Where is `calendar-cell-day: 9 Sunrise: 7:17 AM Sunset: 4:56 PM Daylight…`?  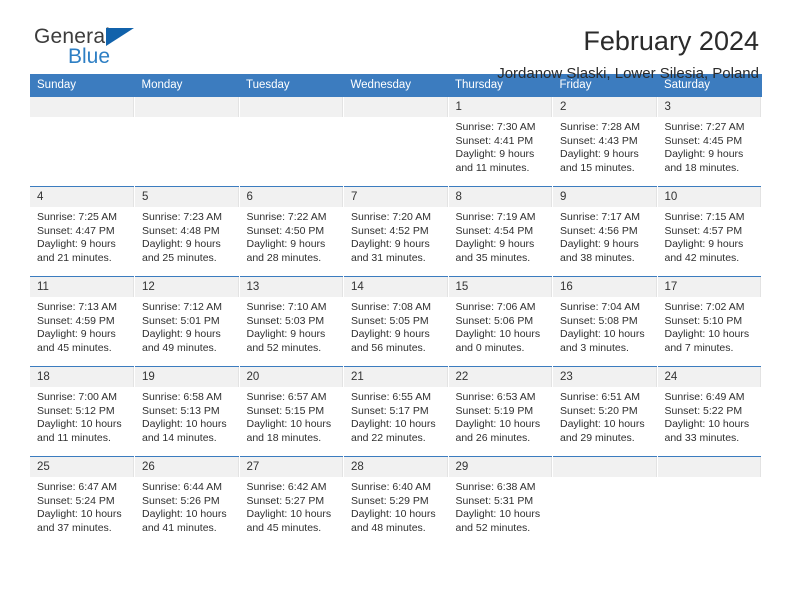 calendar-cell-day: 9 Sunrise: 7:17 AM Sunset: 4:56 PM Daylight… is located at coordinates (605, 231).